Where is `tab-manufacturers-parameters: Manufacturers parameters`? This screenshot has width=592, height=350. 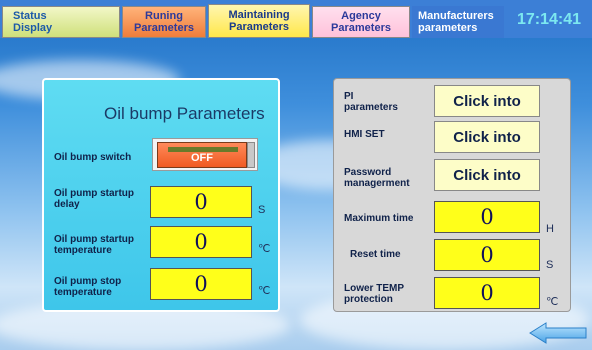 tab-manufacturers-parameters: Manufacturers parameters is located at coordinates (458, 22).